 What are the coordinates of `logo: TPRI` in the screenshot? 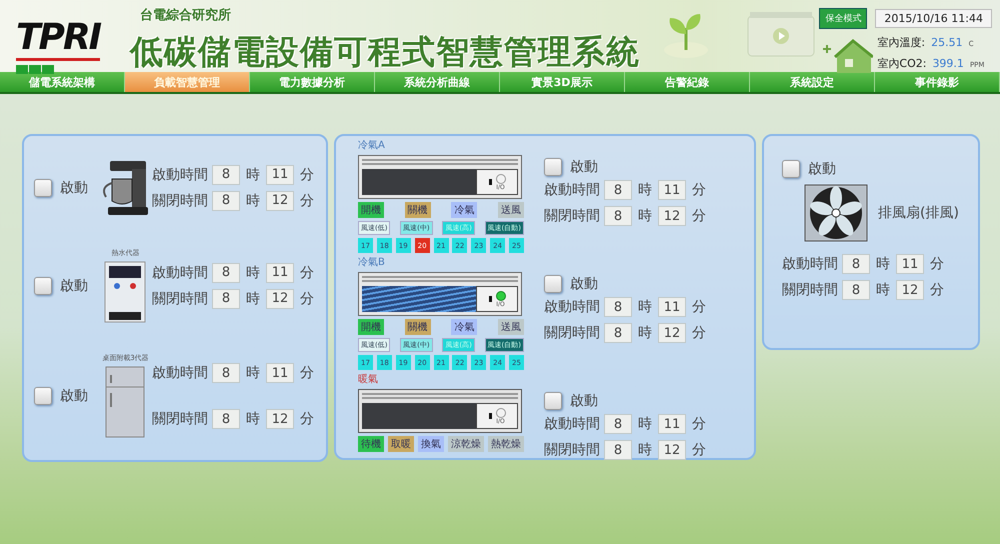 It's located at (58, 39).